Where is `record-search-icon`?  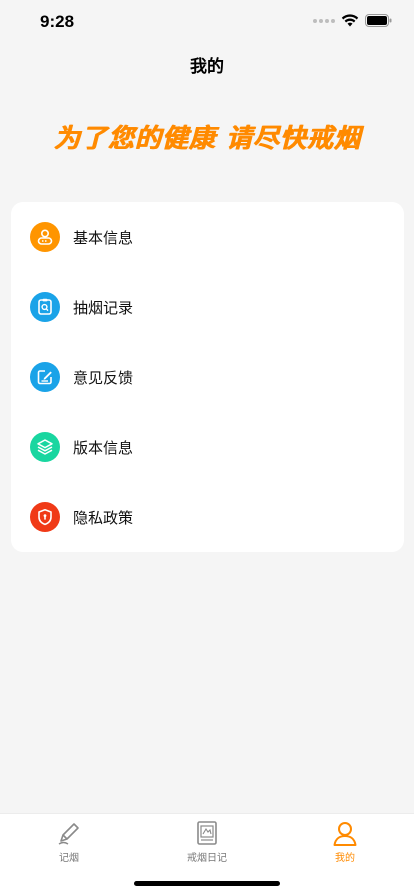 record-search-icon is located at coordinates (45, 307).